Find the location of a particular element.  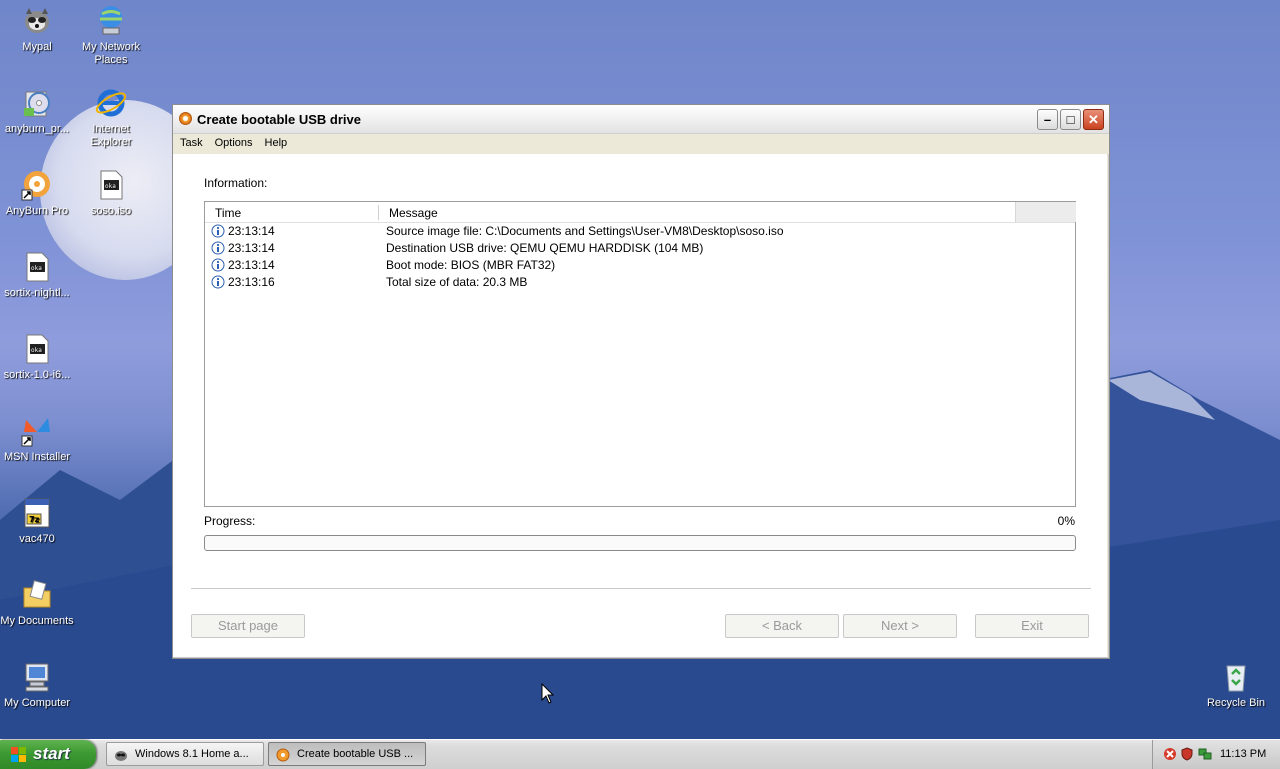

my-computer-icon is located at coordinates (37, 677).